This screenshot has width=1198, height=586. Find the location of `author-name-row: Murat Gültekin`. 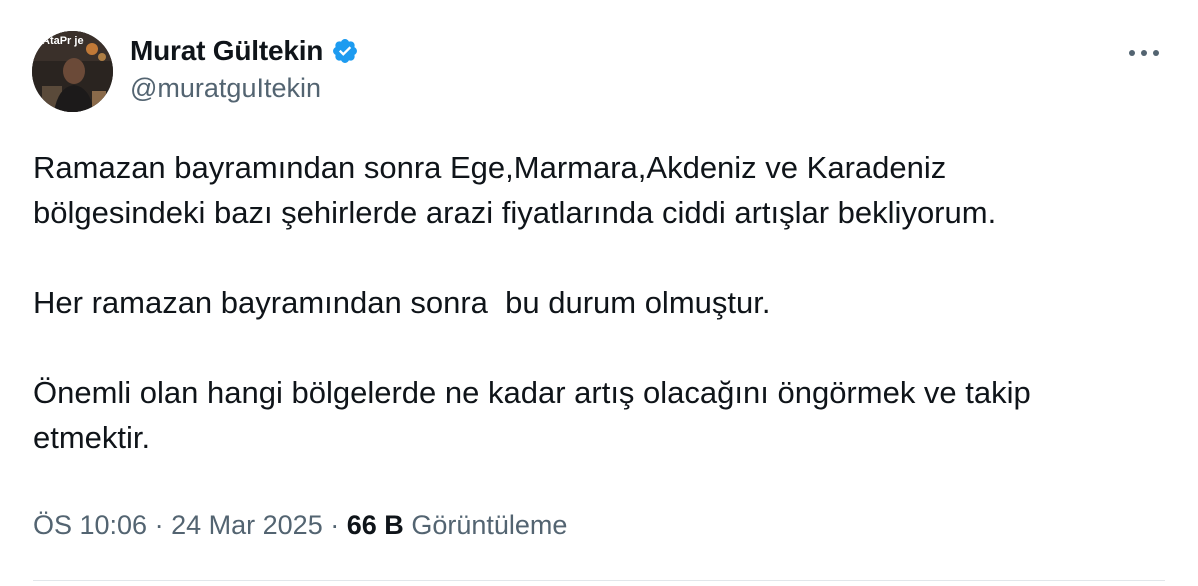

author-name-row: Murat Gültekin is located at coordinates (244, 51).